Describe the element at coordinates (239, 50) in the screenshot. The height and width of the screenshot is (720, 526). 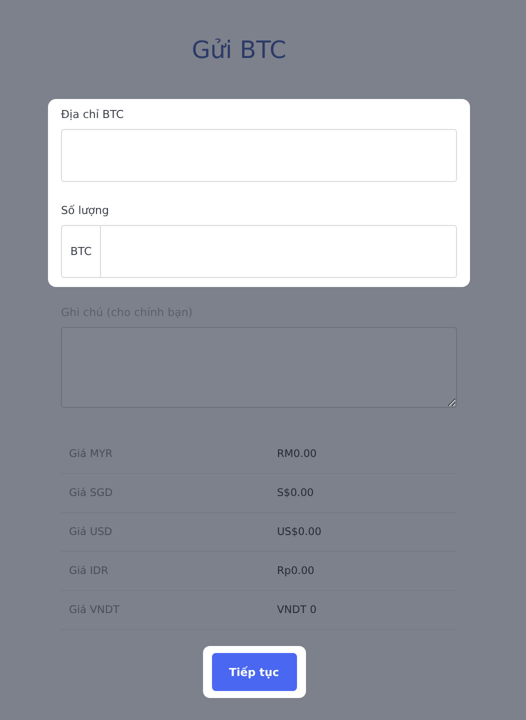
I see `page-title: Gửi BTC` at that location.